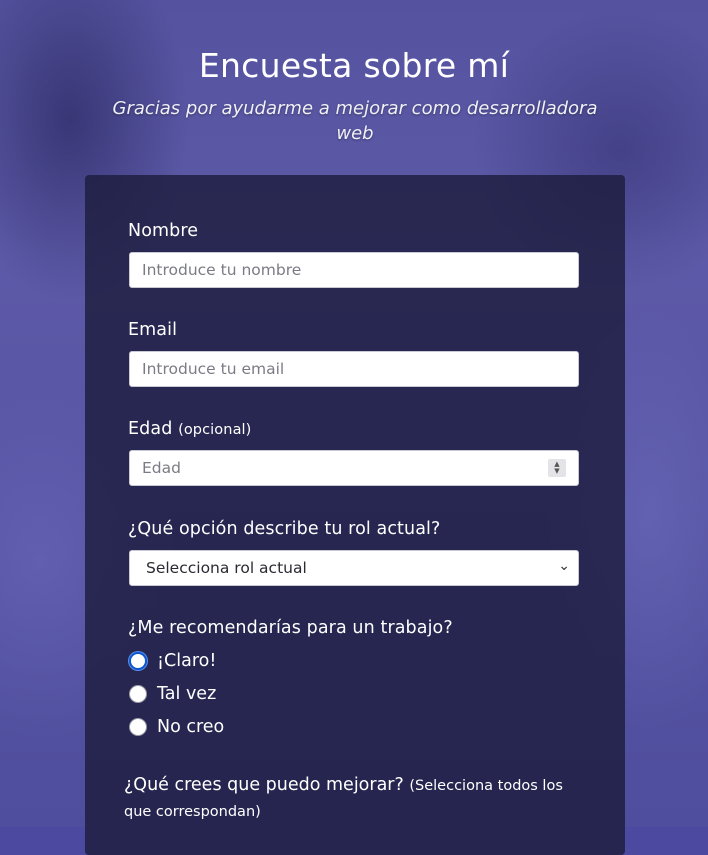 This screenshot has width=708, height=855. What do you see at coordinates (264, 785) in the screenshot?
I see `improve-label-text: ¿Qué crees que puedo mejorar?` at bounding box center [264, 785].